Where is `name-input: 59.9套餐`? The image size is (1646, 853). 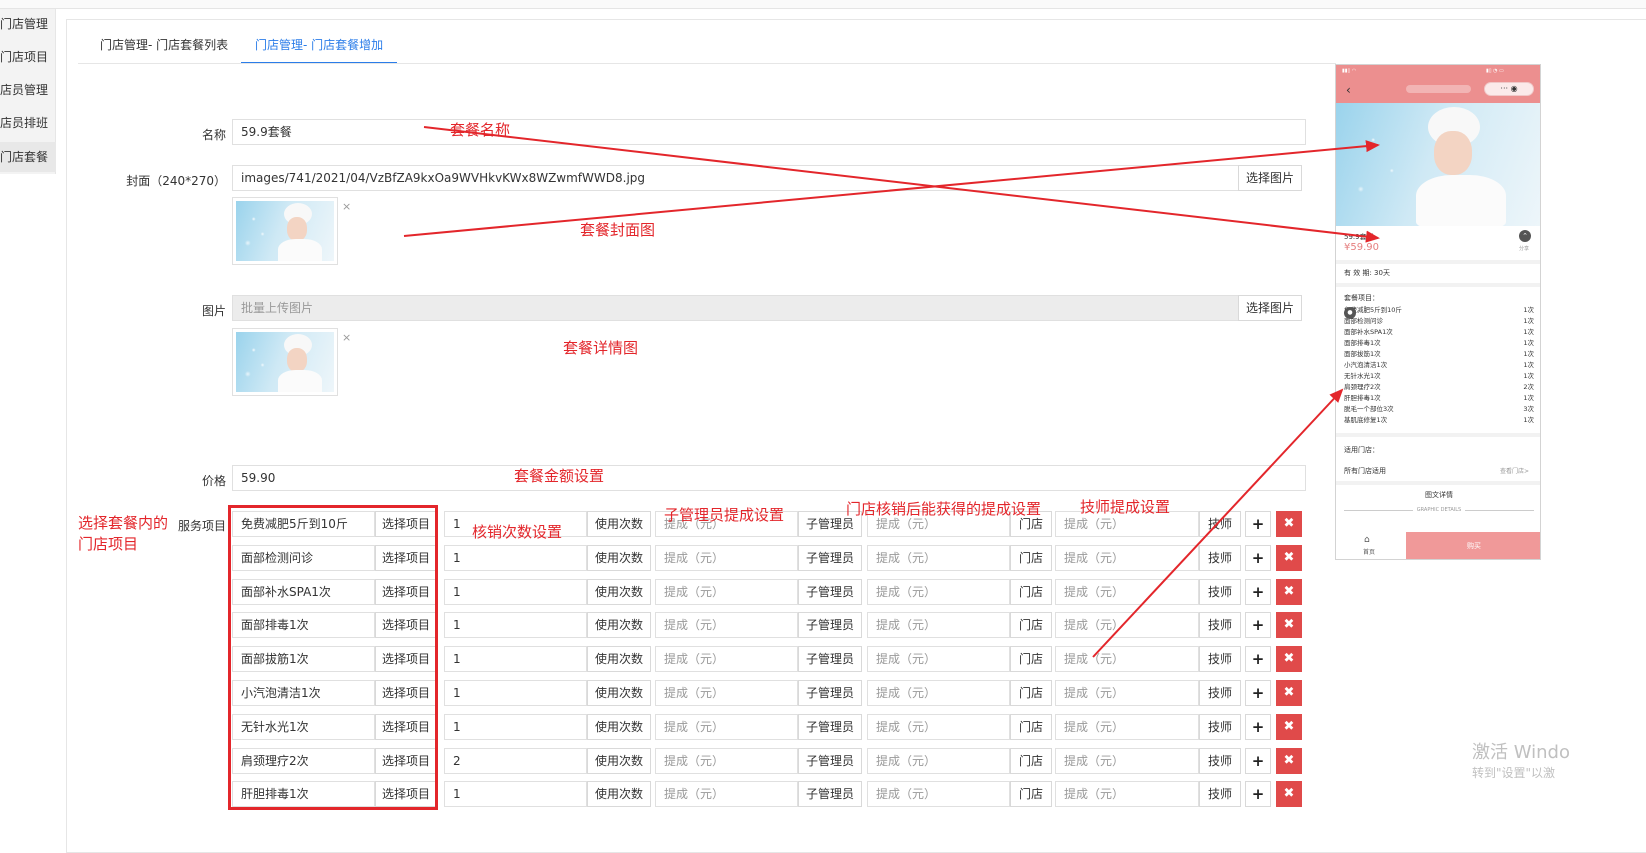 name-input: 59.9套餐 is located at coordinates (769, 132).